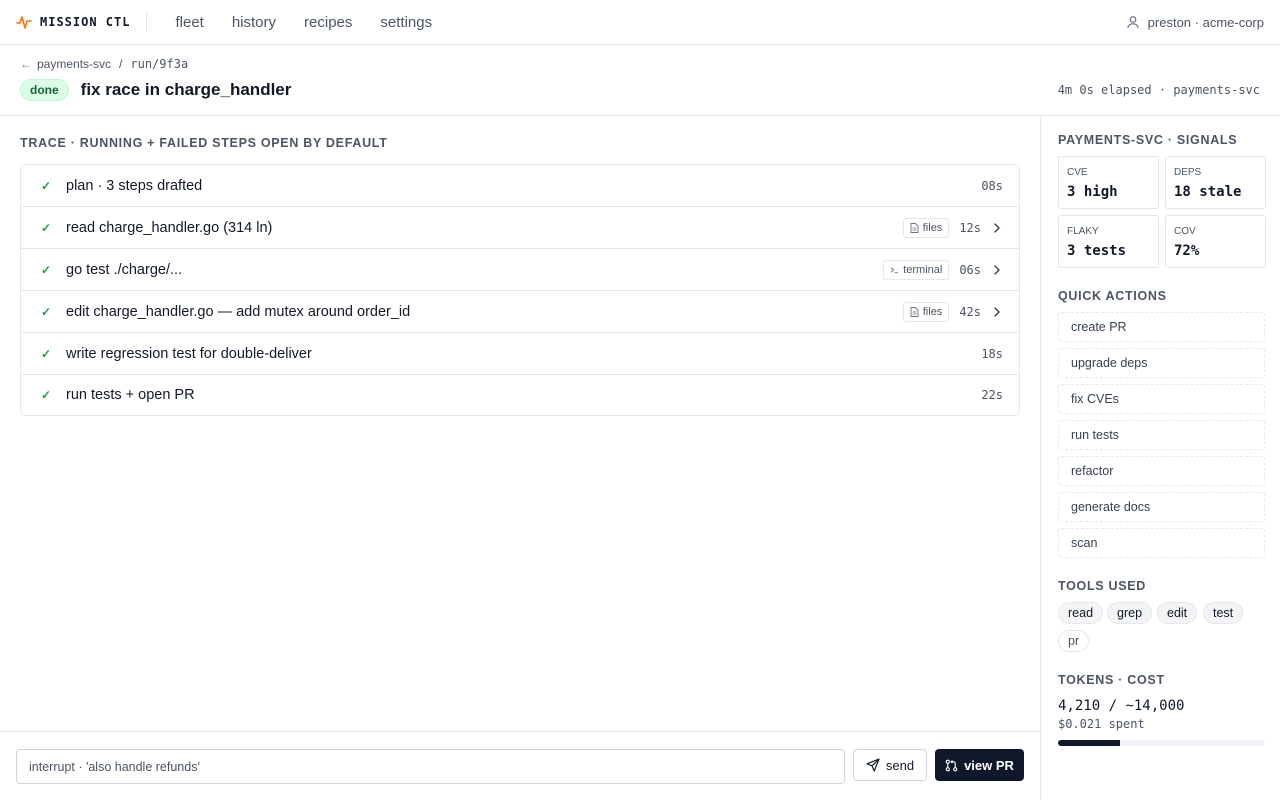  What do you see at coordinates (520, 395) in the screenshot?
I see `trace-step: ✓ run tests + open PR 22s` at bounding box center [520, 395].